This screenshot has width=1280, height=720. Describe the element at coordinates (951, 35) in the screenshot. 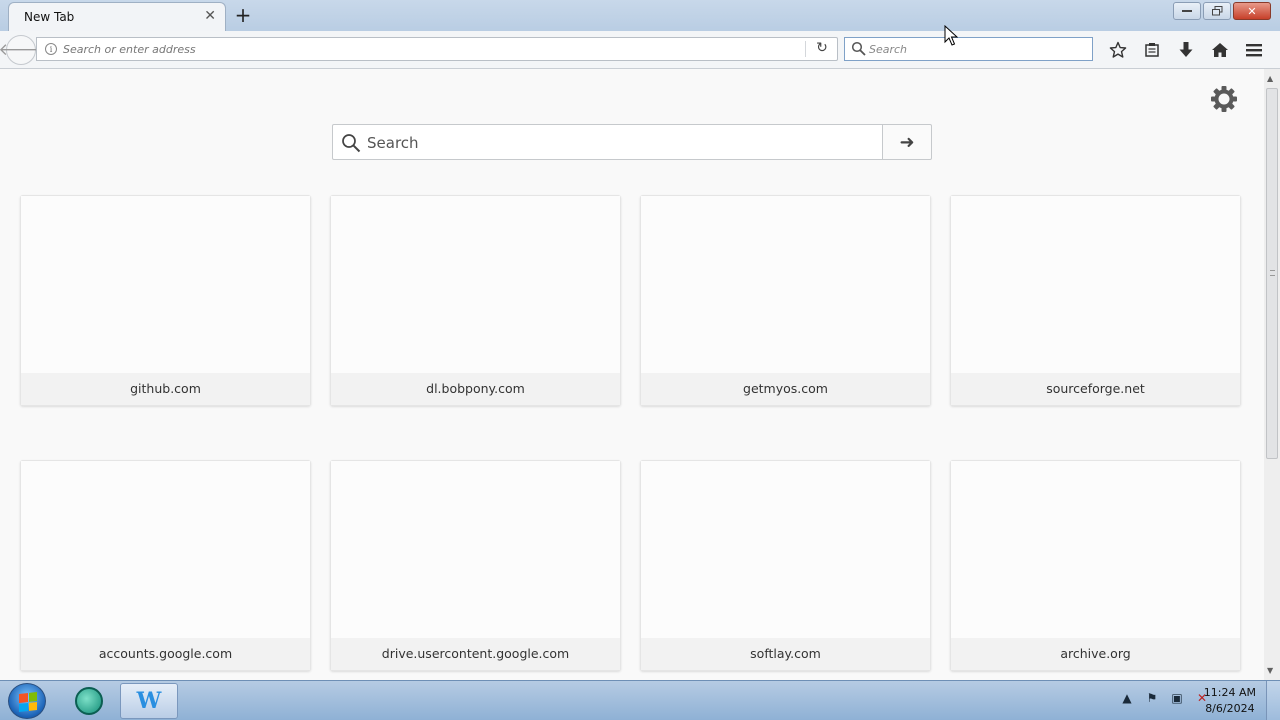

I see `mouse-cursor-icon` at that location.